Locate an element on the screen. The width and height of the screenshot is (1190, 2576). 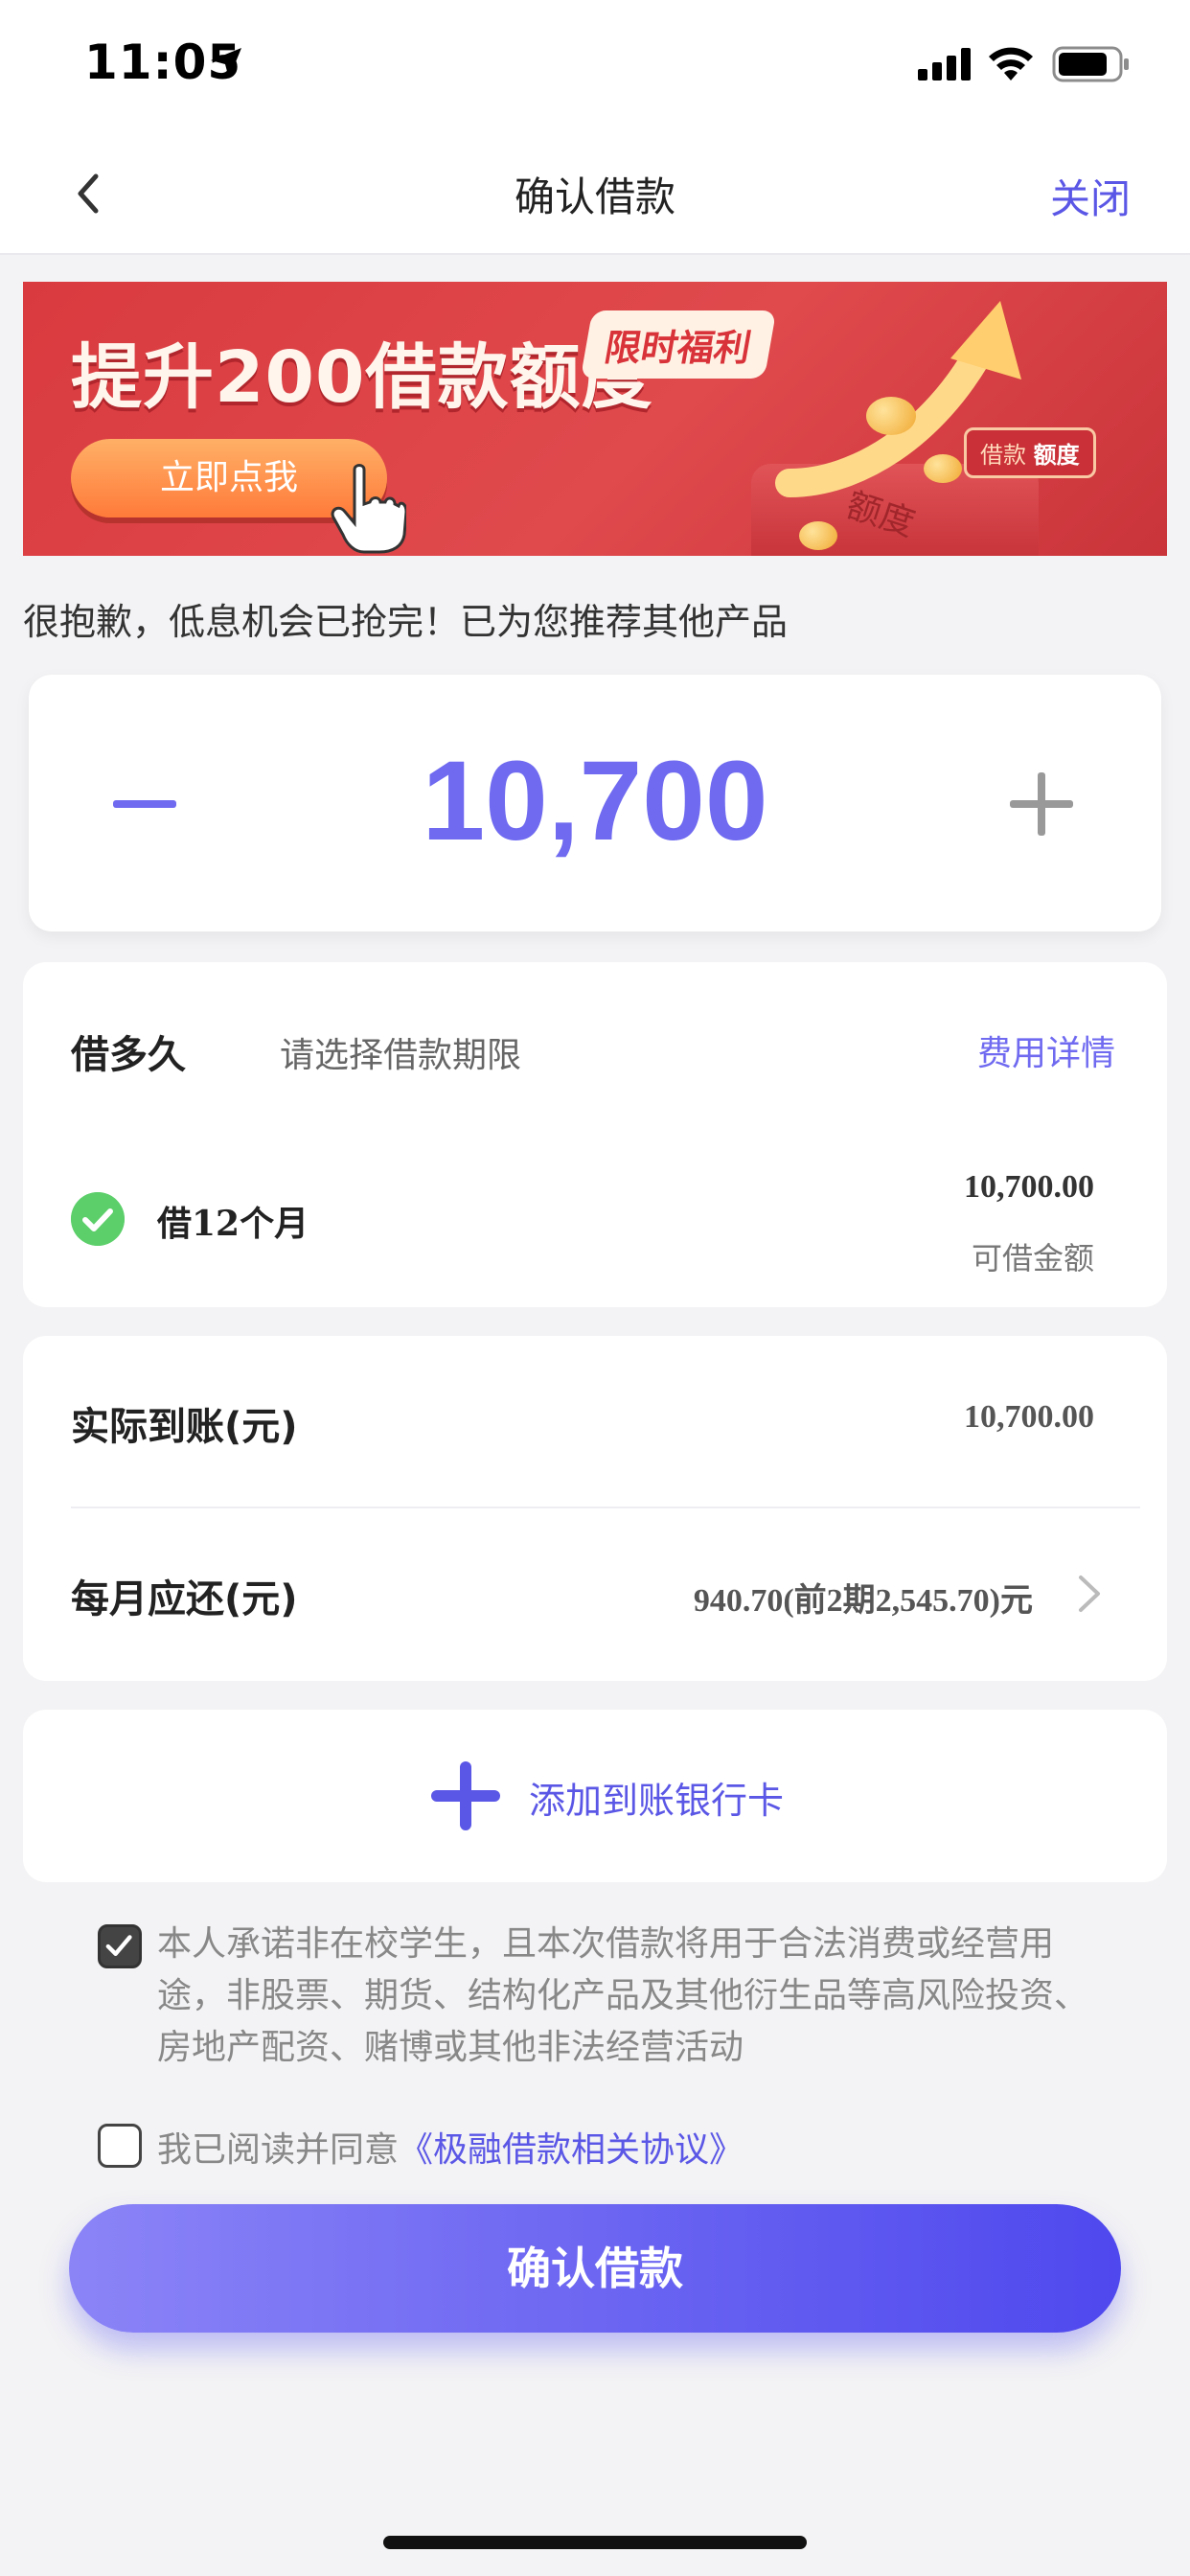
pledge-checkbox is located at coordinates (120, 1946).